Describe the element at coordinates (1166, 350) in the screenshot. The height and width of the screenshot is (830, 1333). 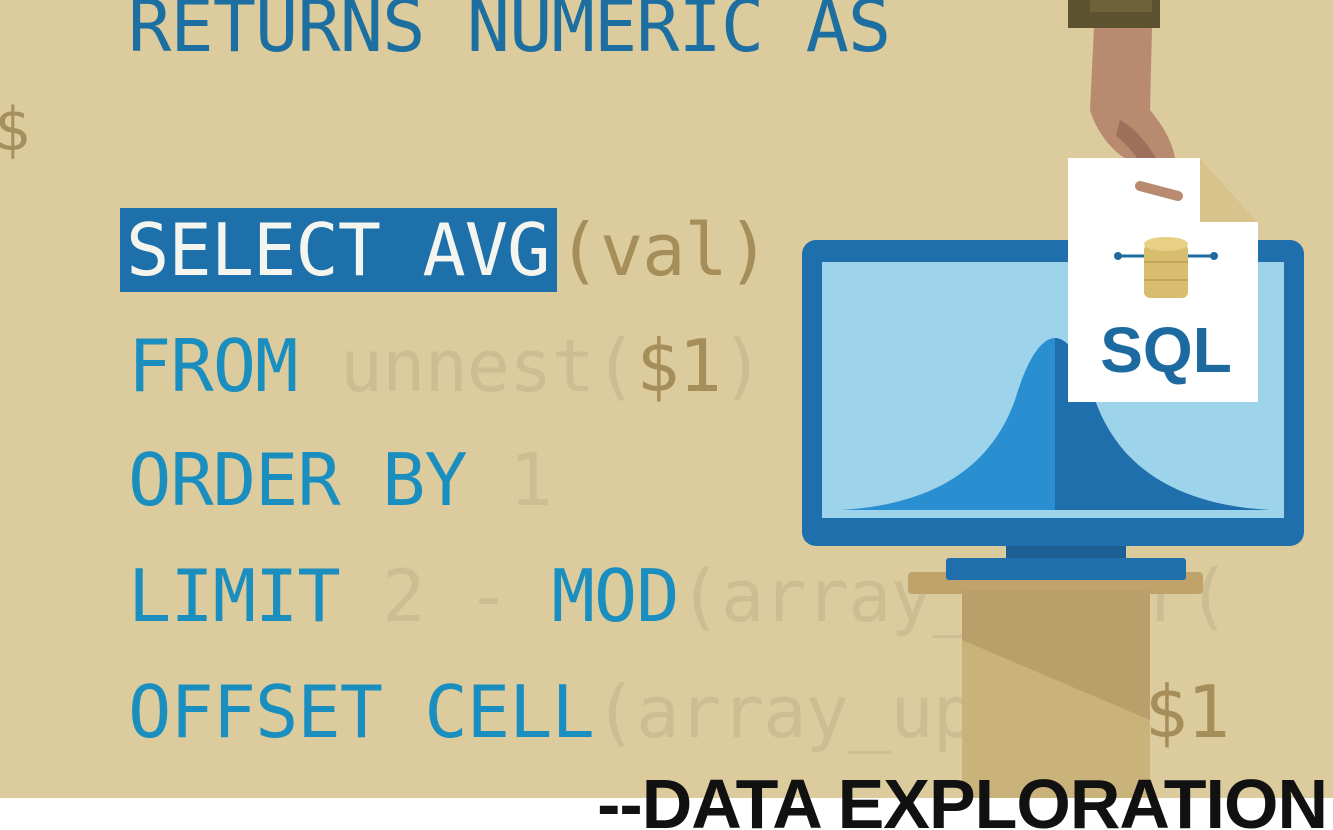
I see `document-label: SQL` at that location.